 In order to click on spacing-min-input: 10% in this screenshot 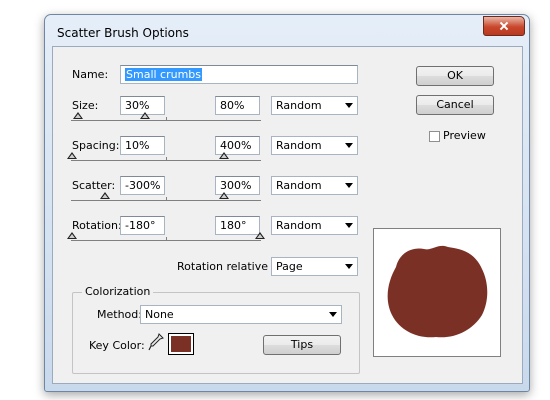, I will do `click(142, 145)`.